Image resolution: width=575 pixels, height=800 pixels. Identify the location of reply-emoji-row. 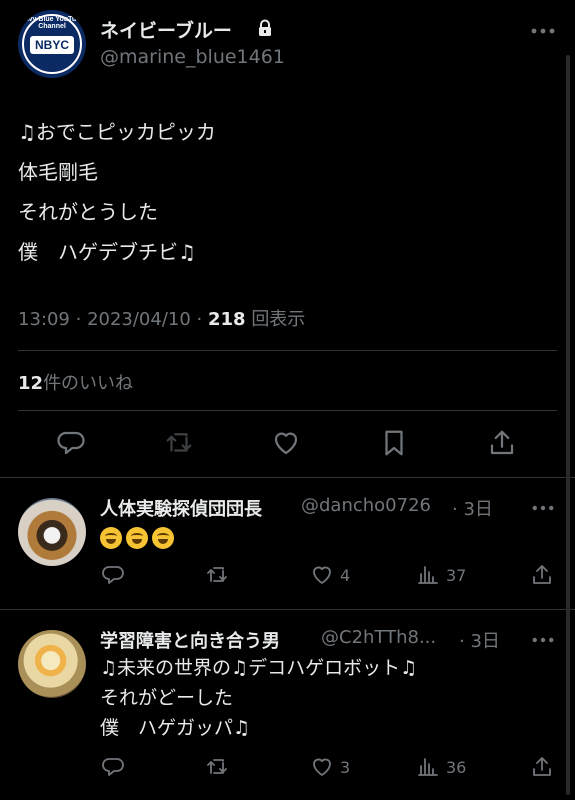
(139, 539).